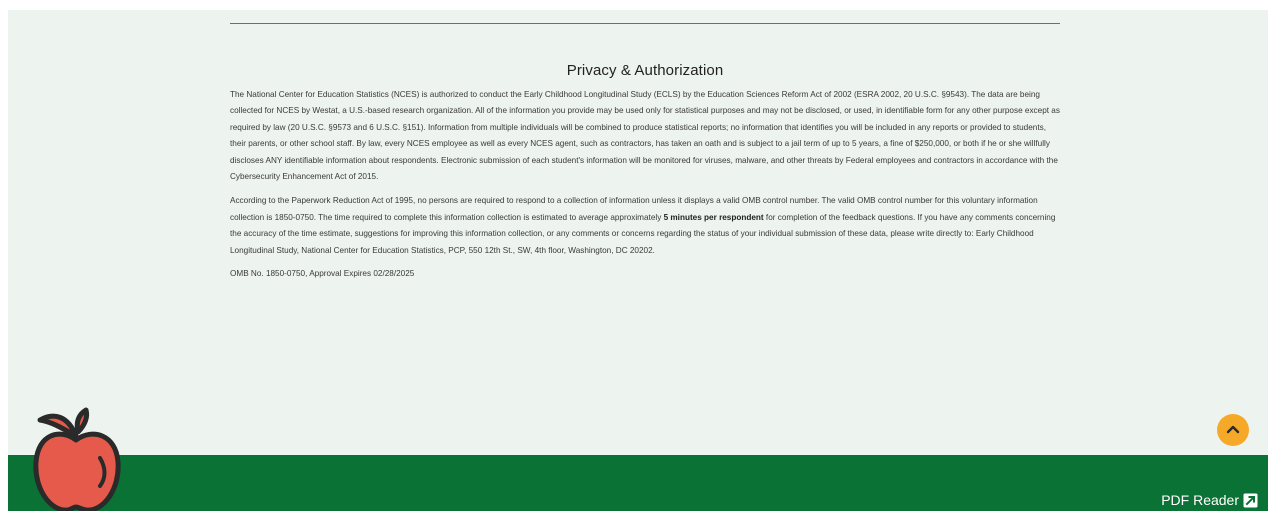  Describe the element at coordinates (645, 23) in the screenshot. I see `section-divider` at that location.